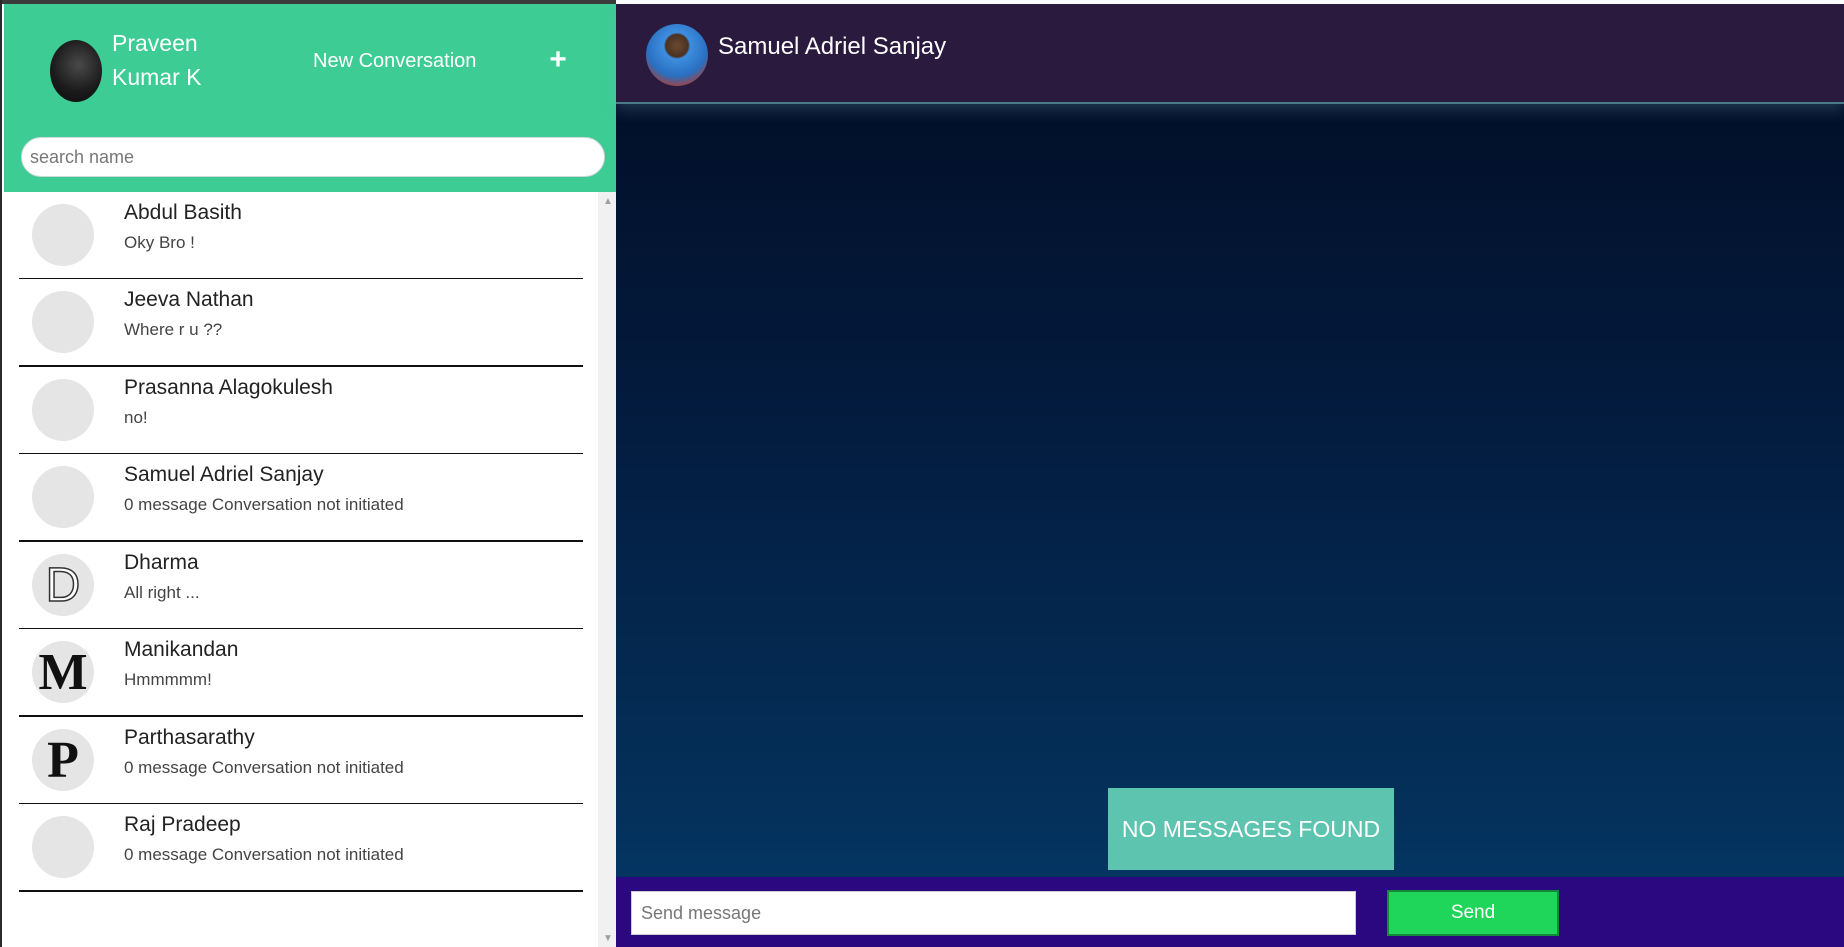  I want to click on avatar: D, so click(63, 585).